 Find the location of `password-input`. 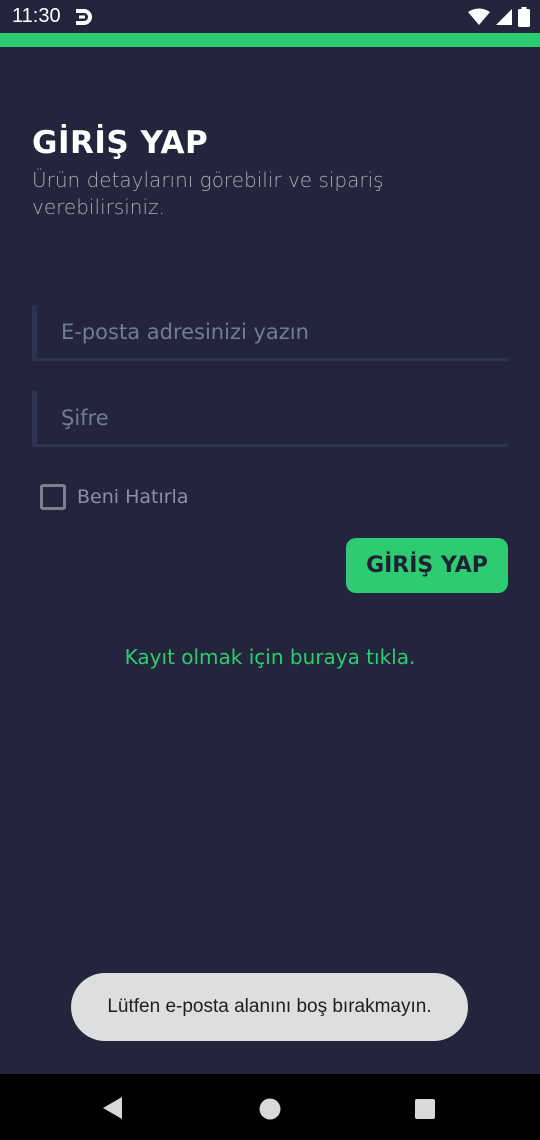

password-input is located at coordinates (281, 417).